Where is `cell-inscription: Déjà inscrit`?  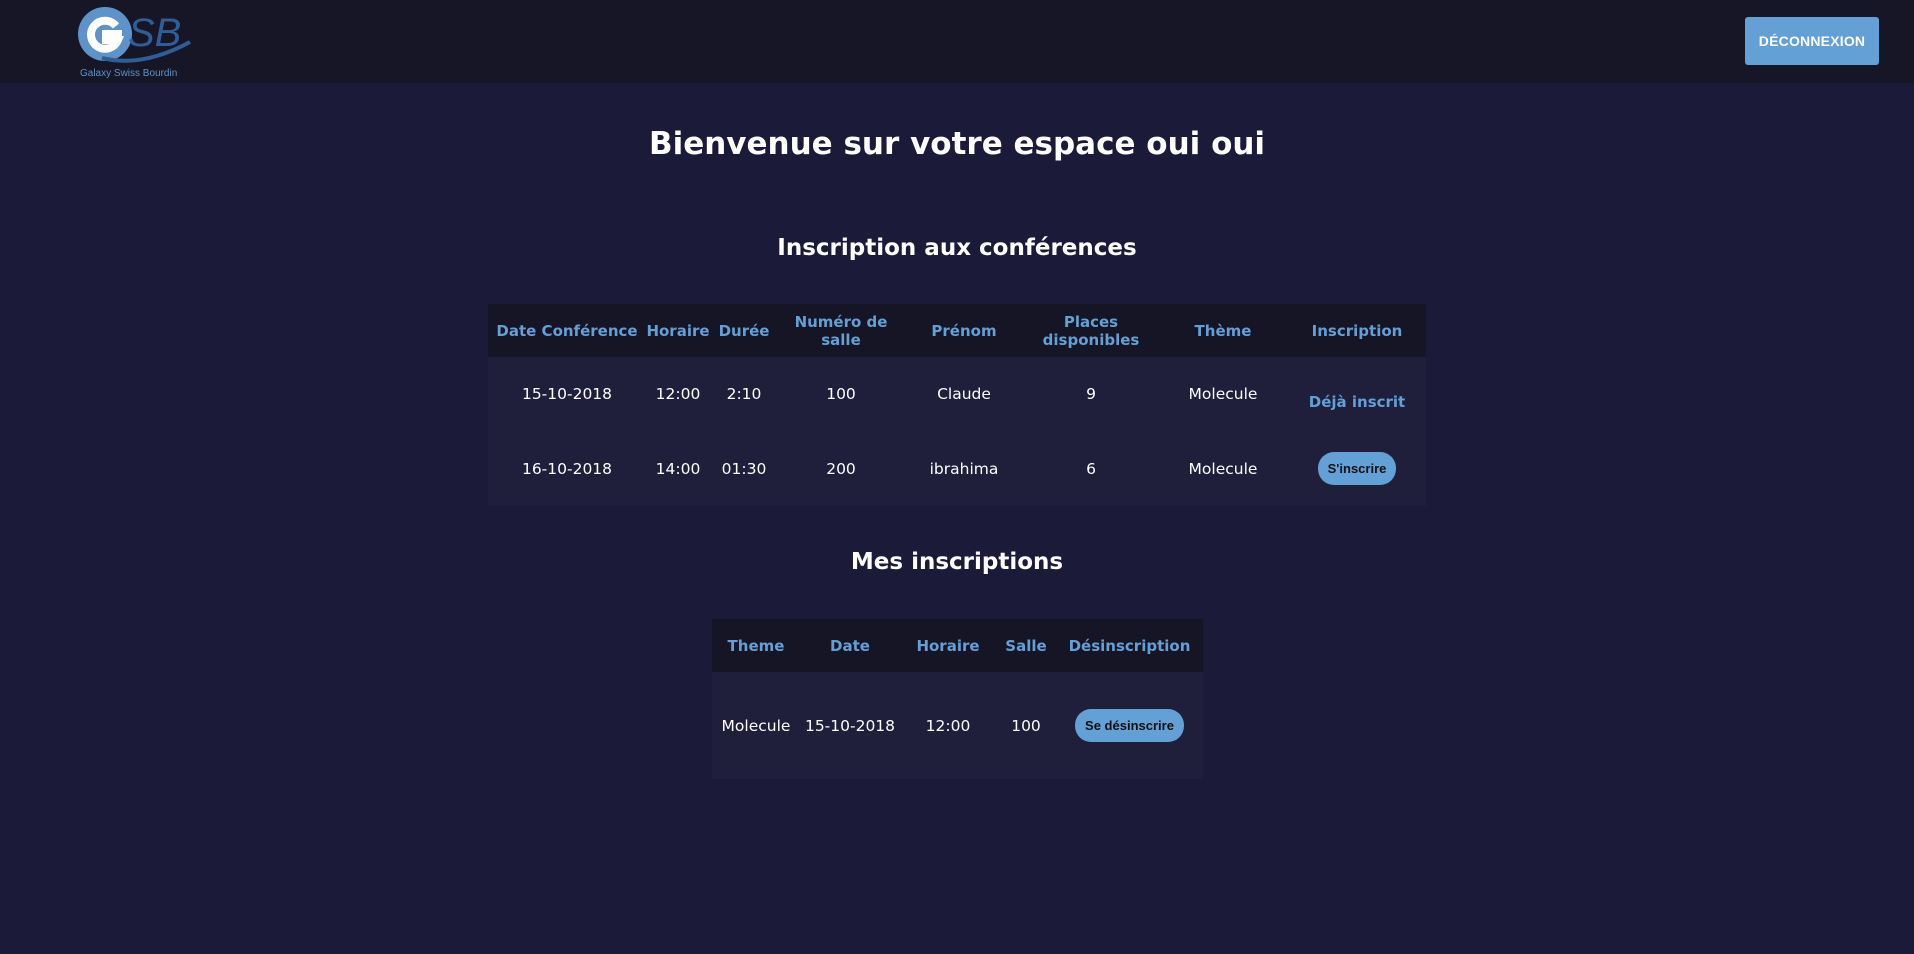
cell-inscription: Déjà inscrit is located at coordinates (1357, 394).